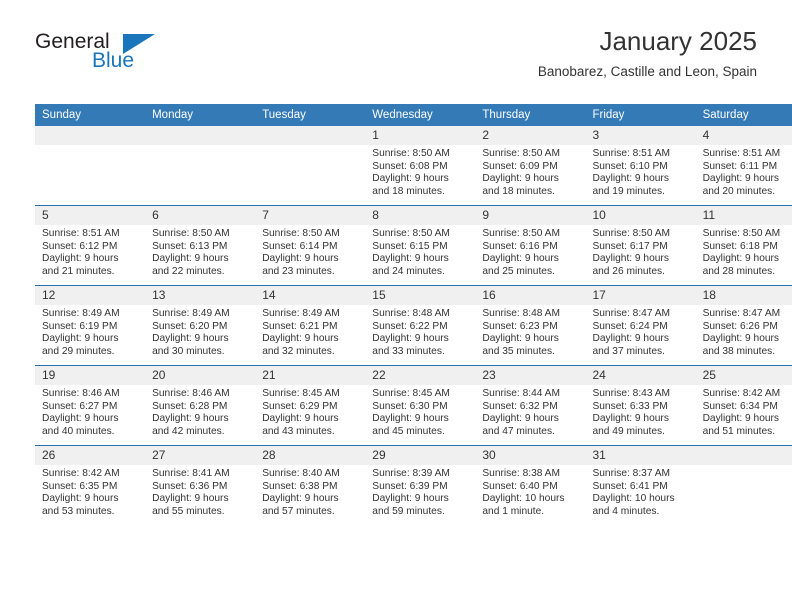  Describe the element at coordinates (188, 351) in the screenshot. I see `daylight-minutes-text: and 30 minutes.` at that location.